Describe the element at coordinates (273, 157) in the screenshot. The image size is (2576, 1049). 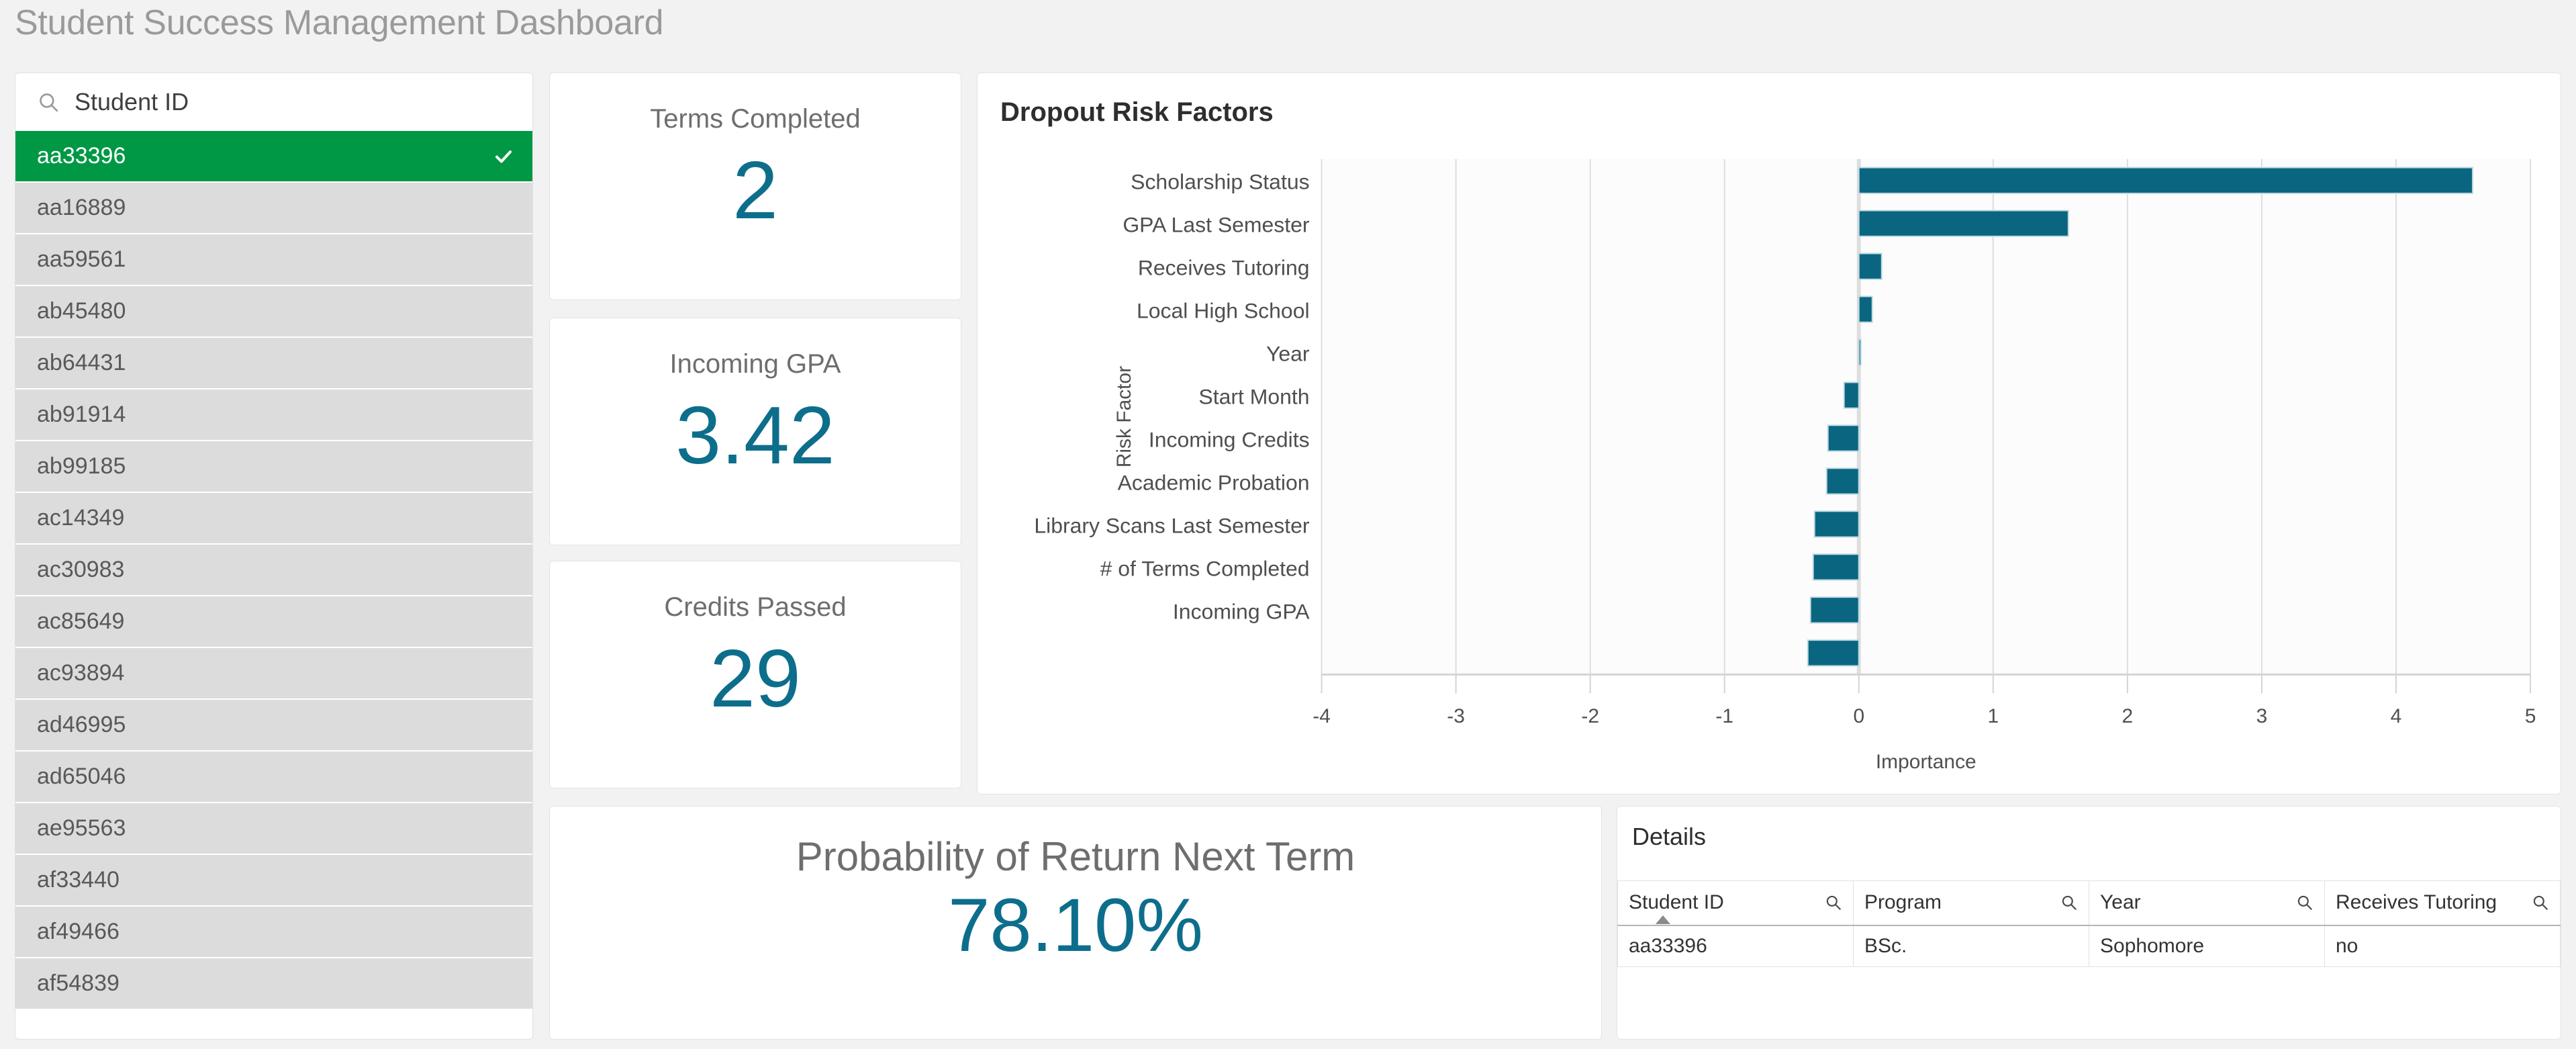
I see `student-list-item: aa33396` at that location.